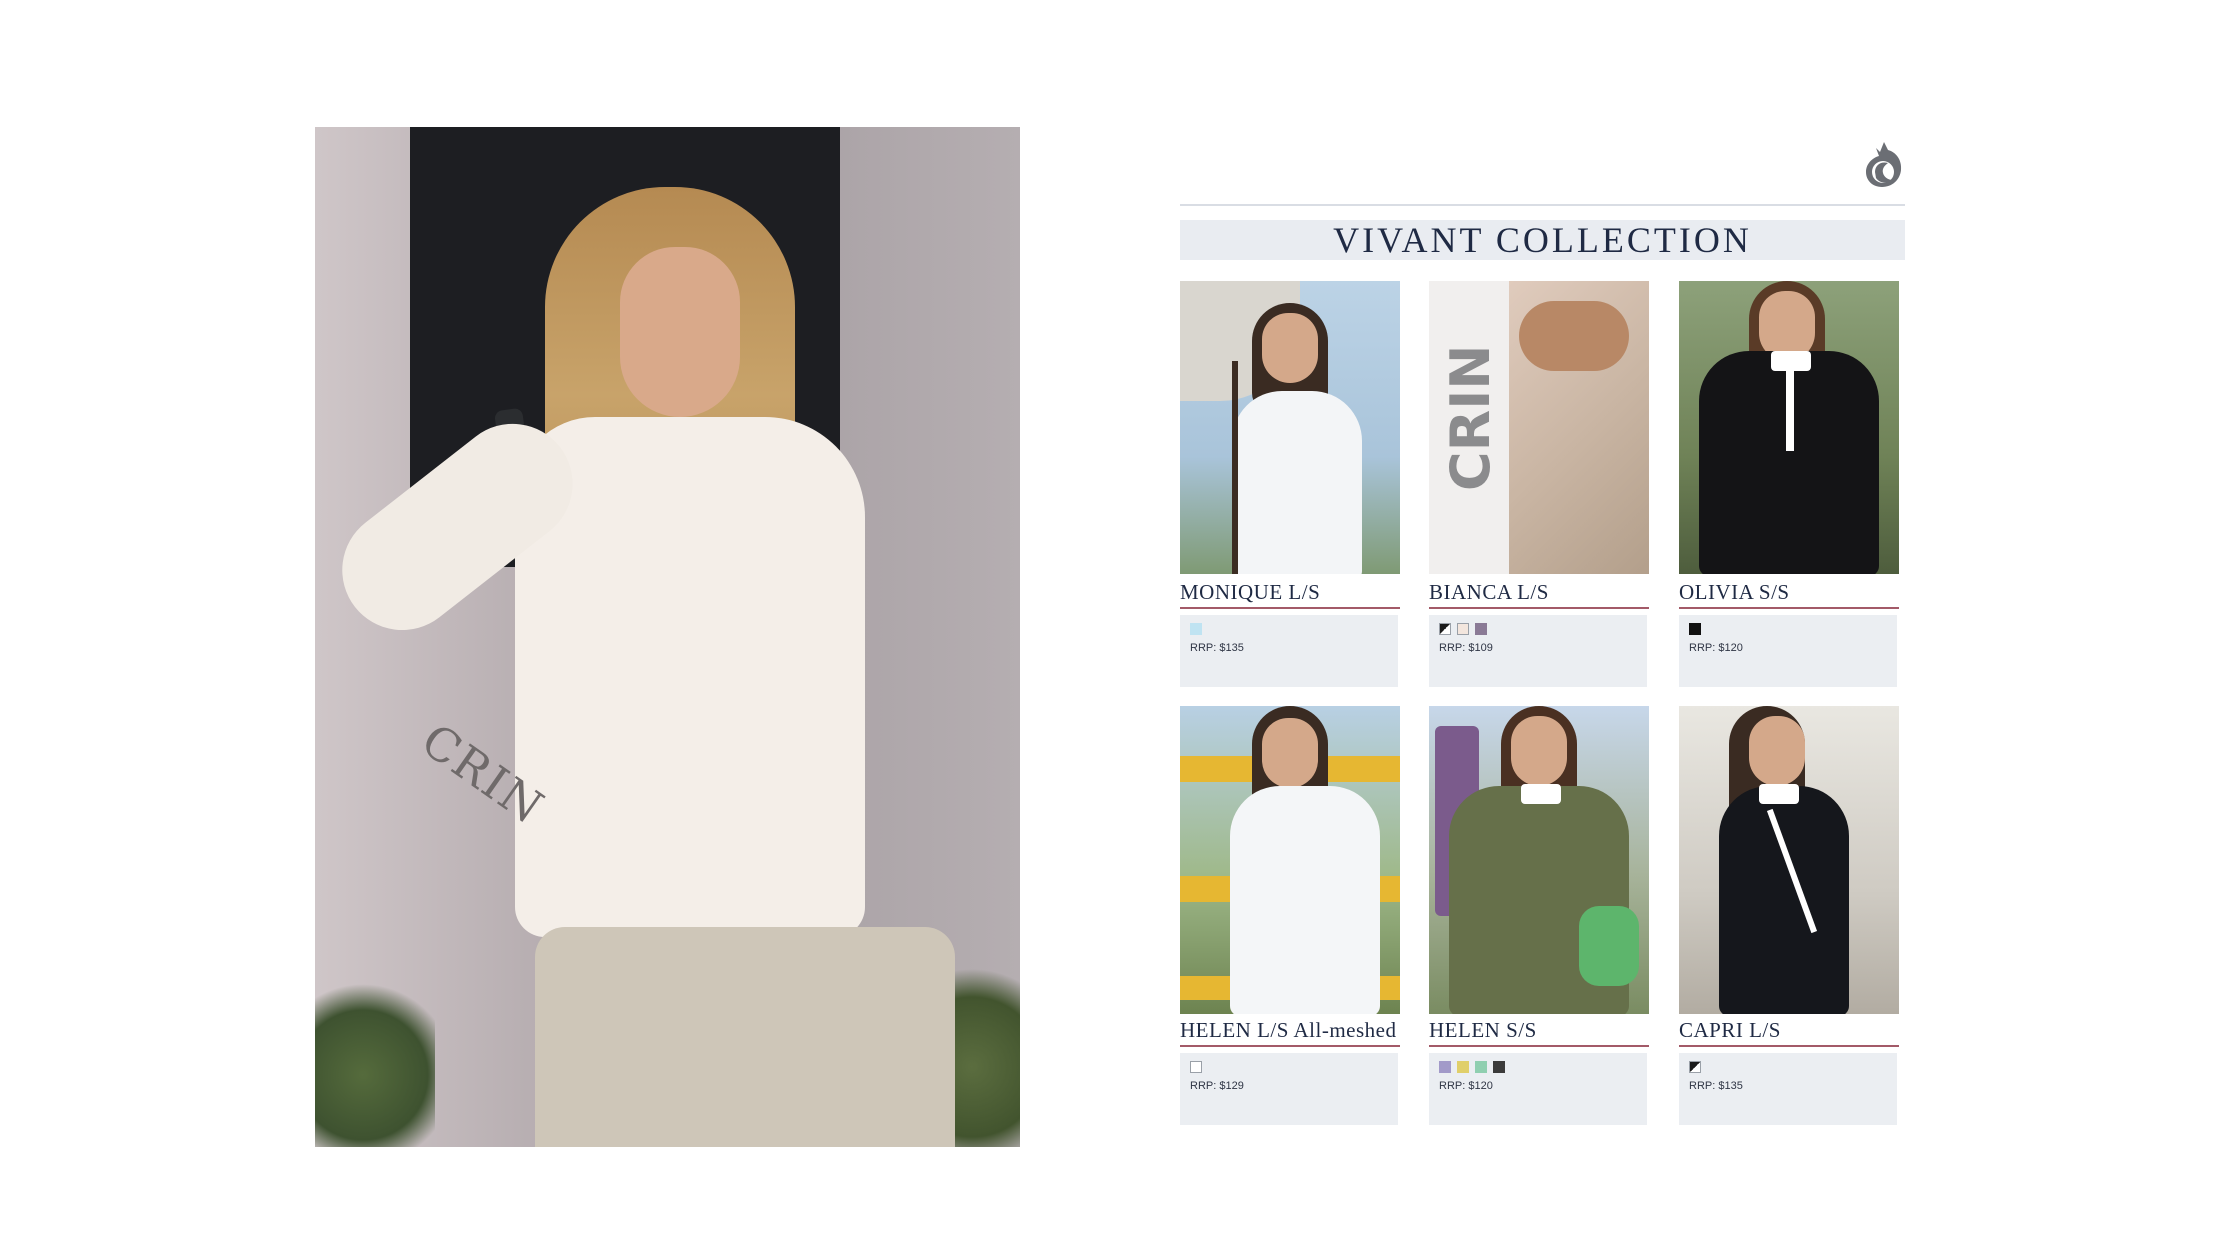 The image size is (2240, 1260). I want to click on product-card-capri: CAPRI L/S RRP: $135, so click(1790, 915).